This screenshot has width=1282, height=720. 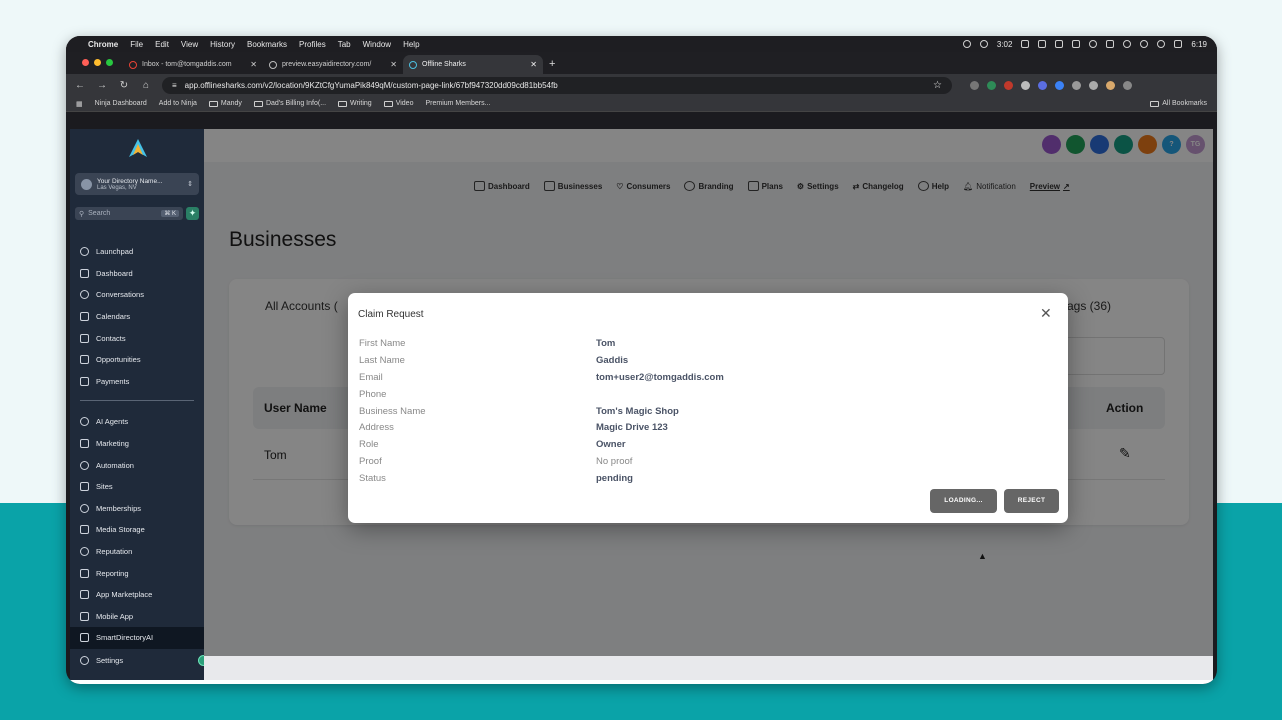 I want to click on minimize-window-icon, so click(x=97, y=62).